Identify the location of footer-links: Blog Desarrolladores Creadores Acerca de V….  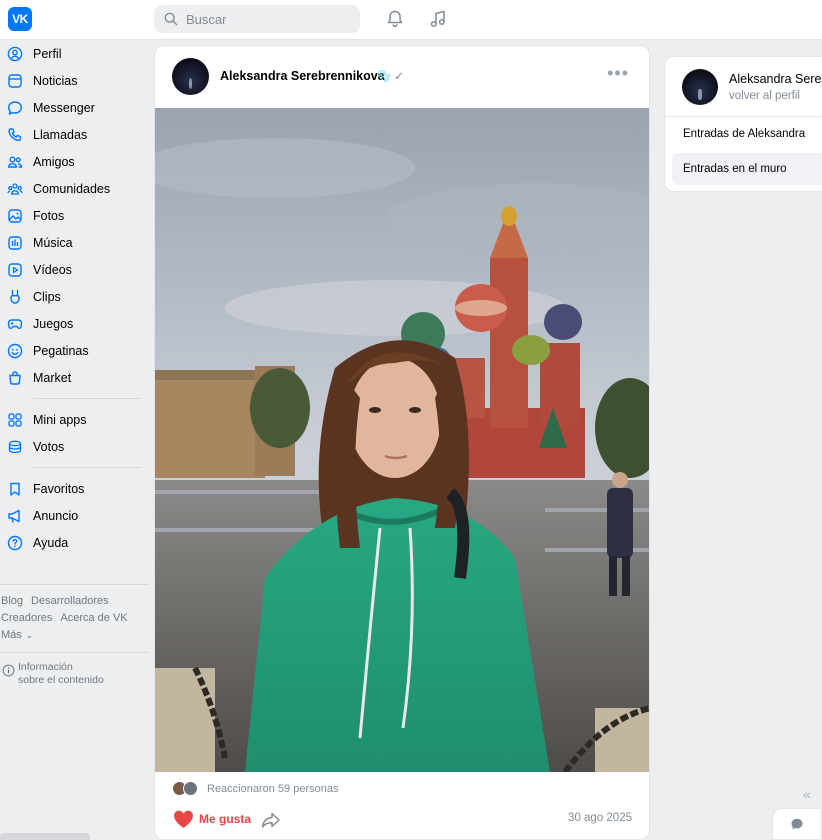
(74, 618).